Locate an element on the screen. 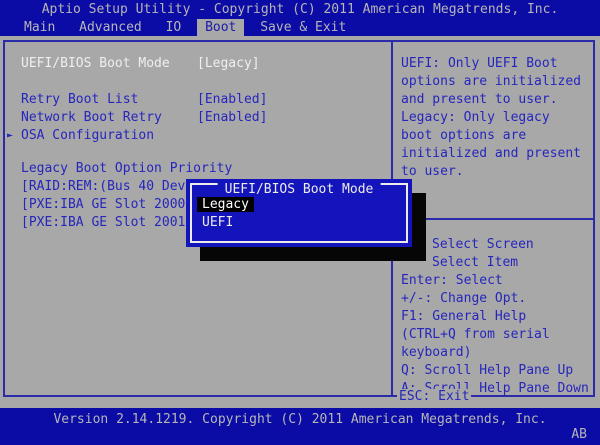  corner-code: AB is located at coordinates (579, 434).